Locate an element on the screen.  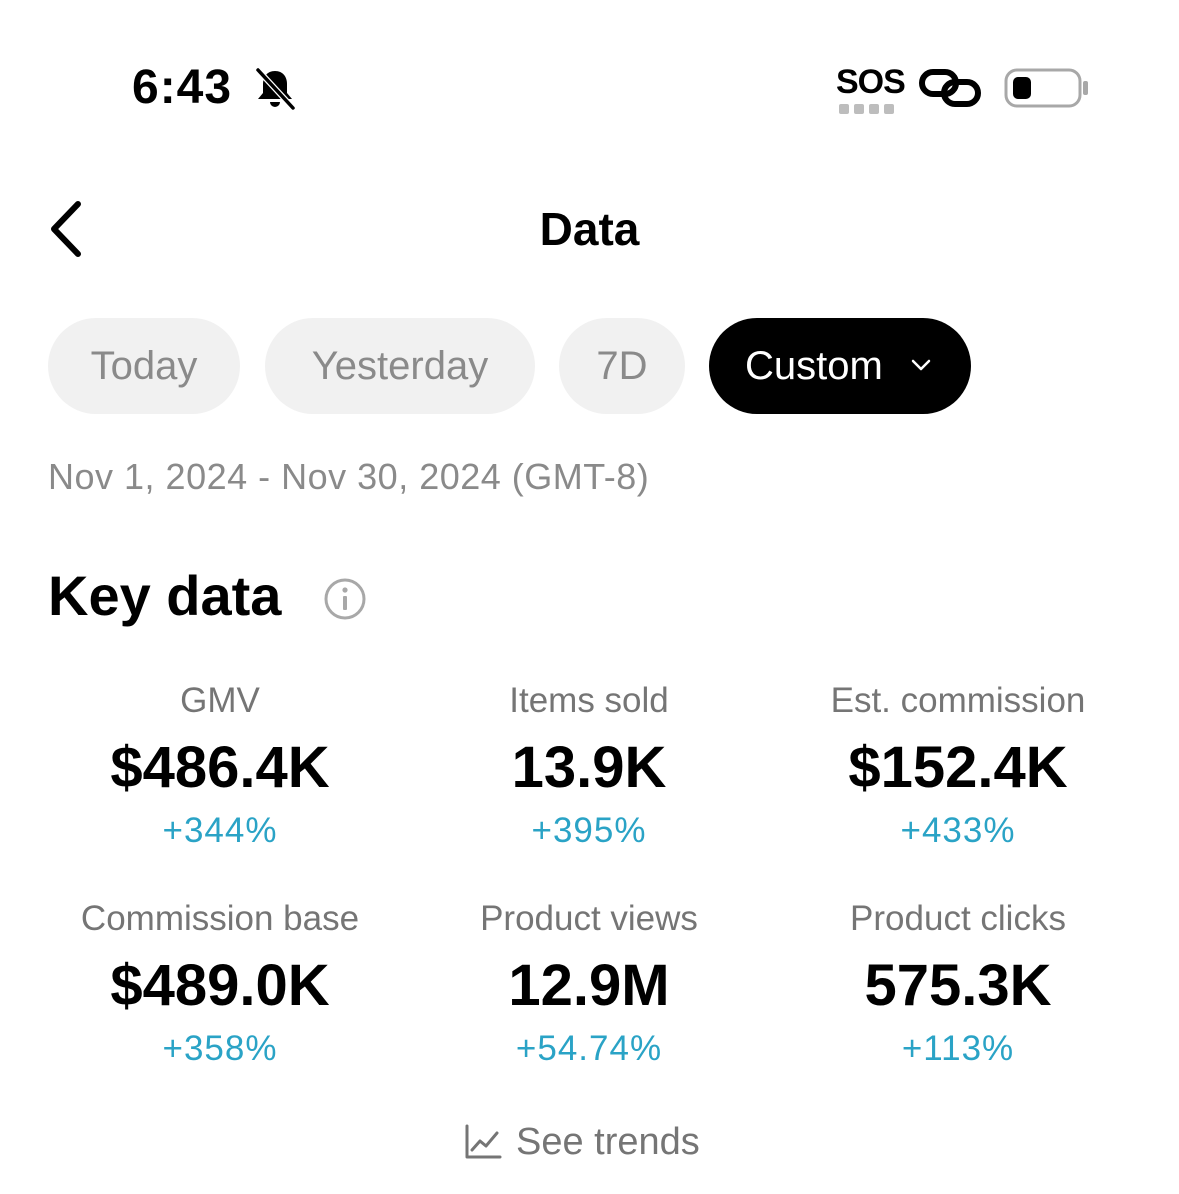
chip-7d: 7D is located at coordinates (622, 366).